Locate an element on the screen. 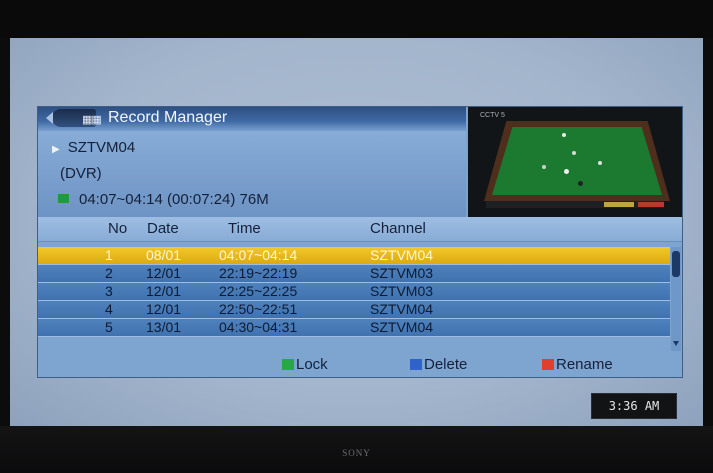  back-arrow-icon: ▦▦ is located at coordinates (74, 118).